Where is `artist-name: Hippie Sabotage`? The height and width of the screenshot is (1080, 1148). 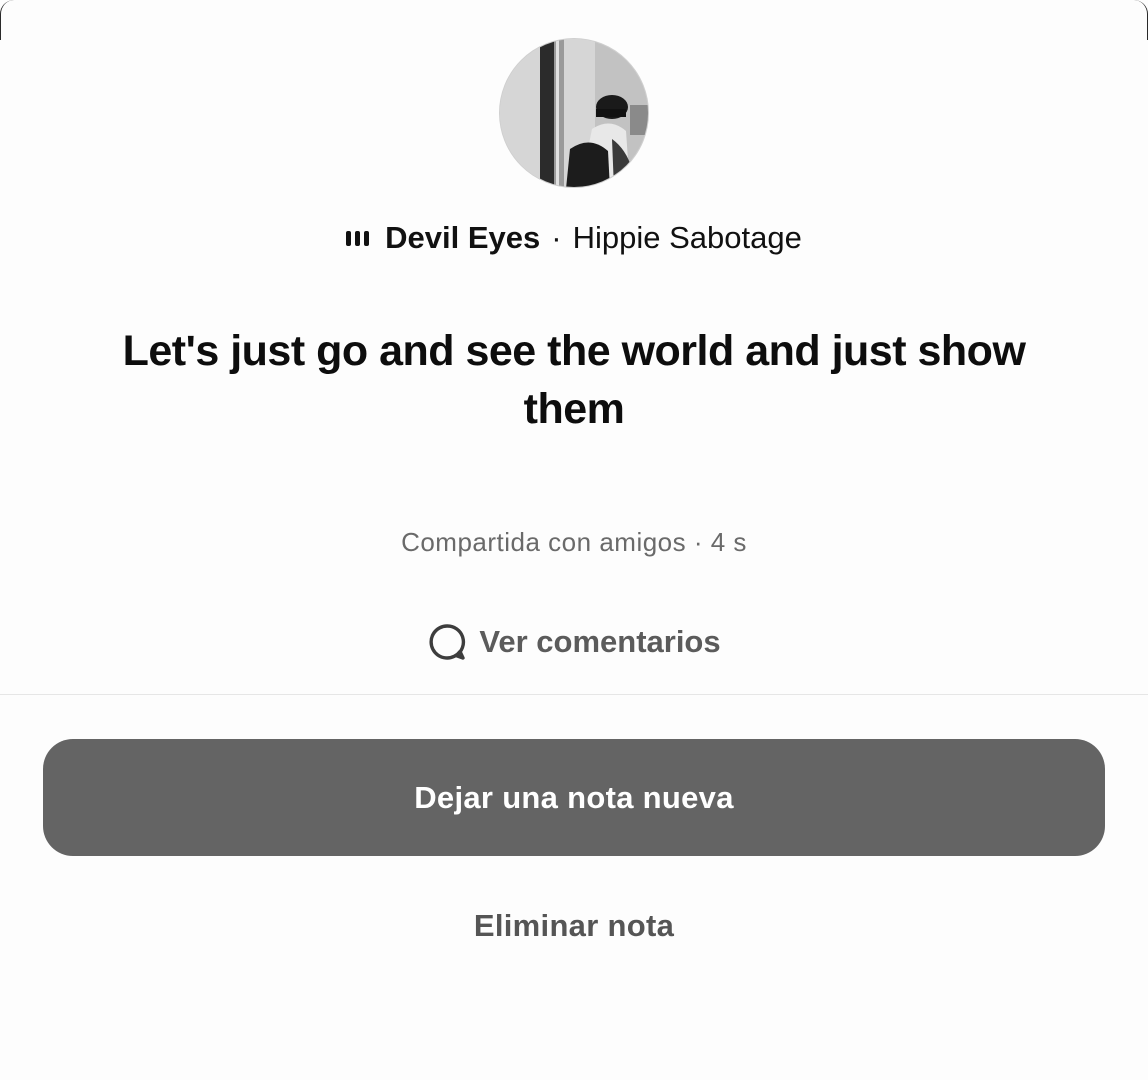 artist-name: Hippie Sabotage is located at coordinates (687, 237).